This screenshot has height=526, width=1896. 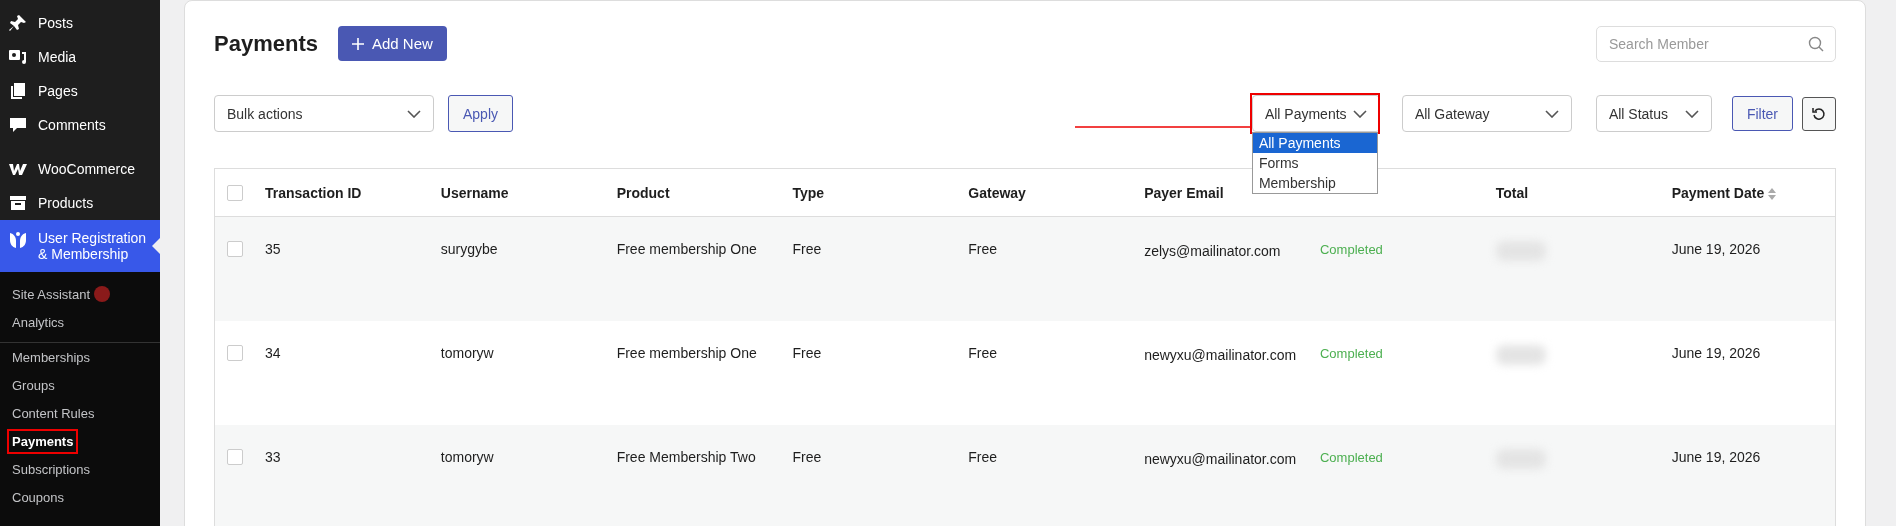 What do you see at coordinates (1512, 192) in the screenshot?
I see `column-header: Total` at bounding box center [1512, 192].